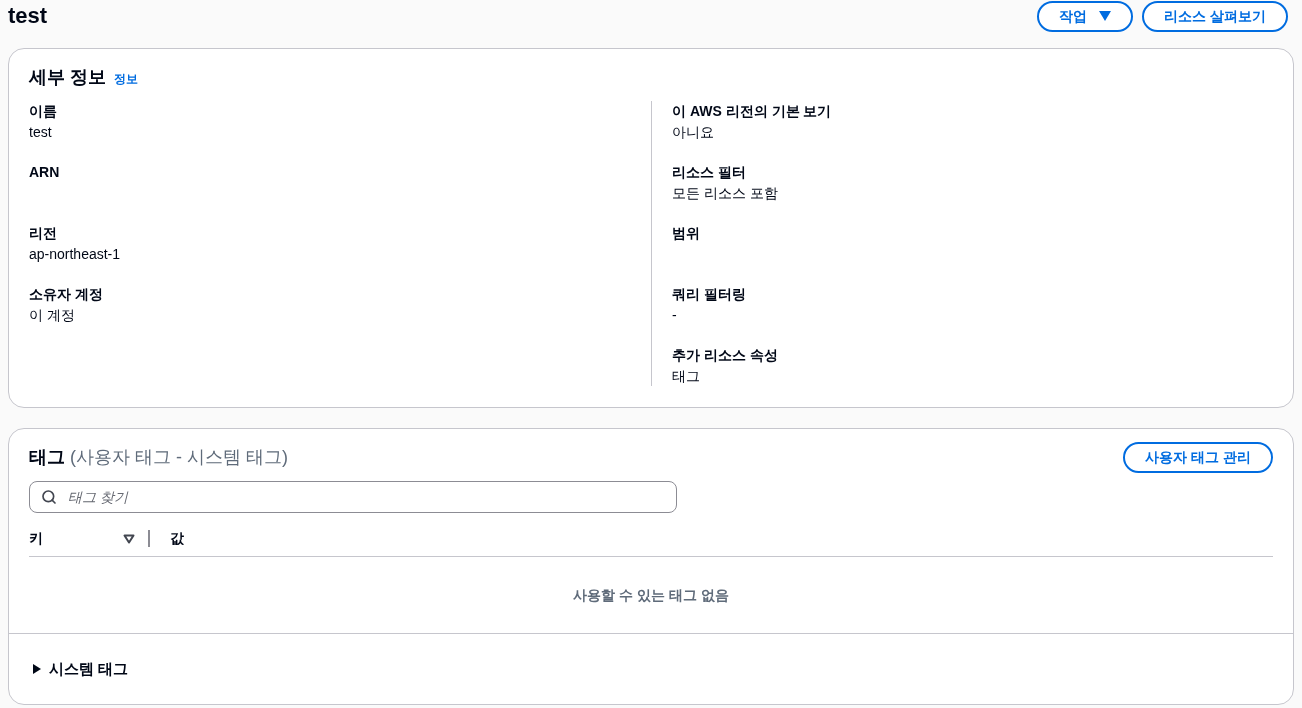  Describe the element at coordinates (651, 595) in the screenshot. I see `empty-message: 사용할 수 있는 태그 없음` at that location.